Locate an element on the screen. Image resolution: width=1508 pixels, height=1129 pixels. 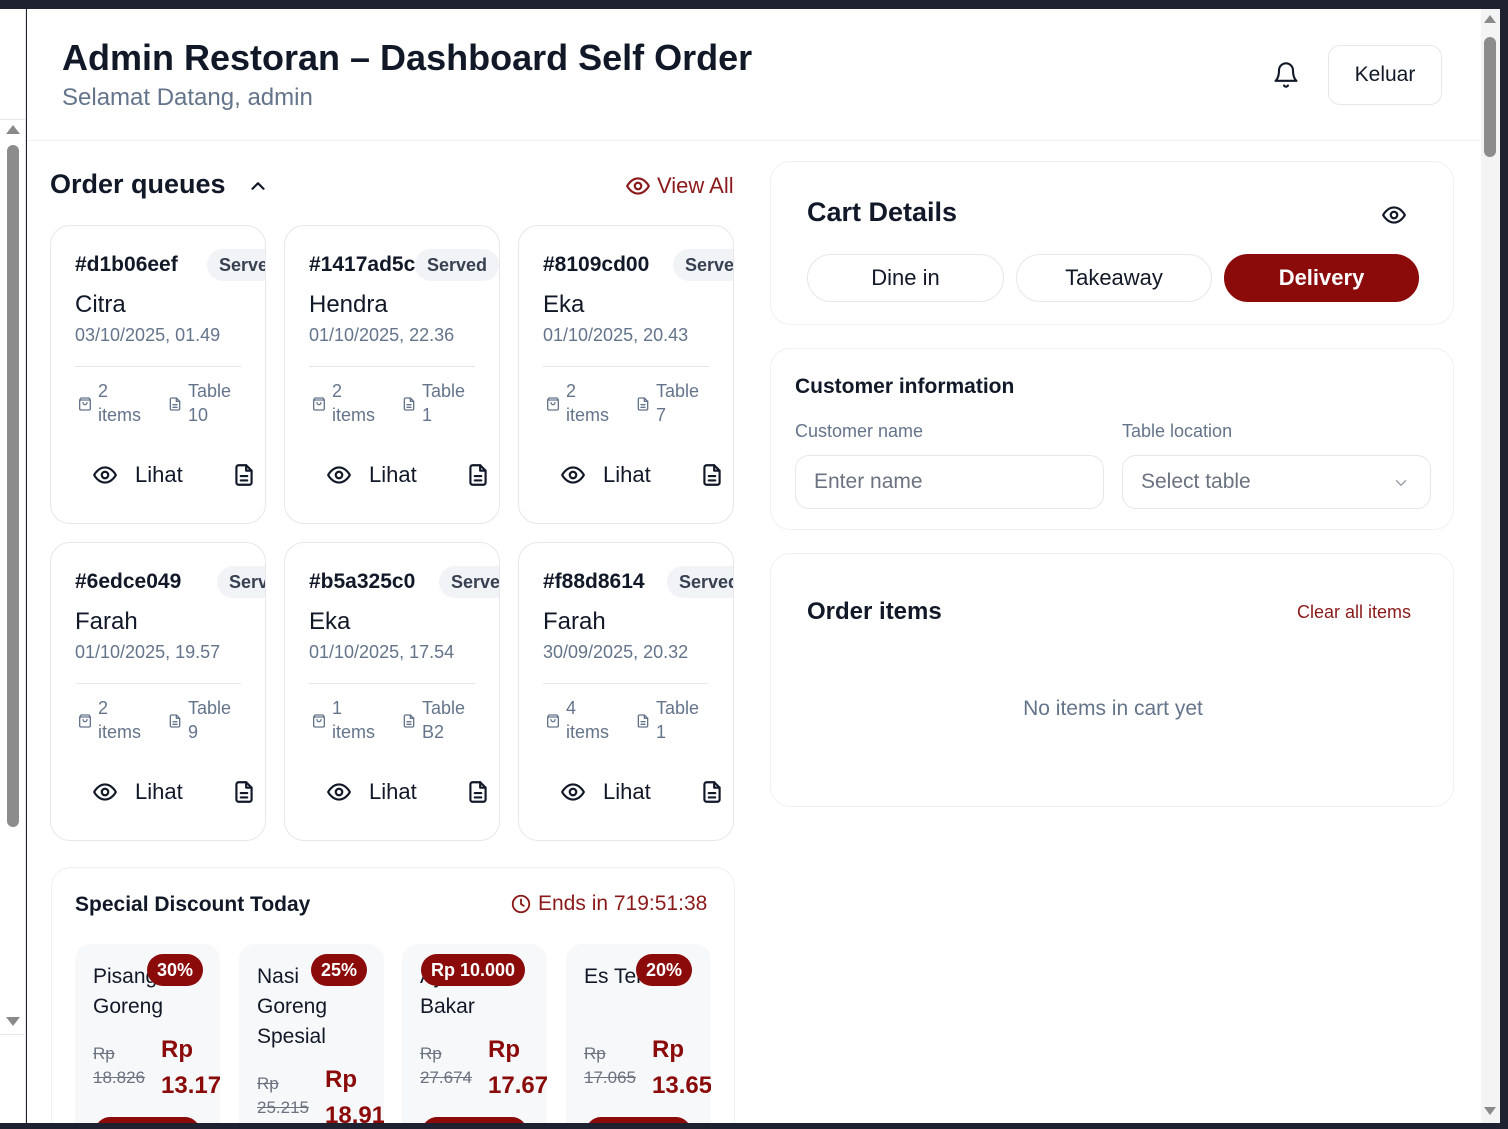
left-pane-scrollbar is located at coordinates (13, 566).